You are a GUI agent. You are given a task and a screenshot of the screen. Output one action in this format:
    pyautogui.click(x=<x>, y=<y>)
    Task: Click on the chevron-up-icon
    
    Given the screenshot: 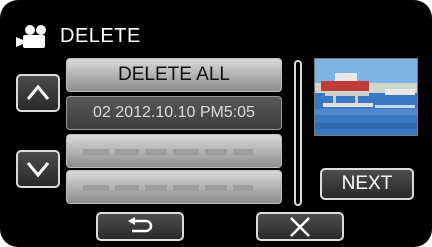 What is the action you would take?
    pyautogui.click(x=38, y=92)
    